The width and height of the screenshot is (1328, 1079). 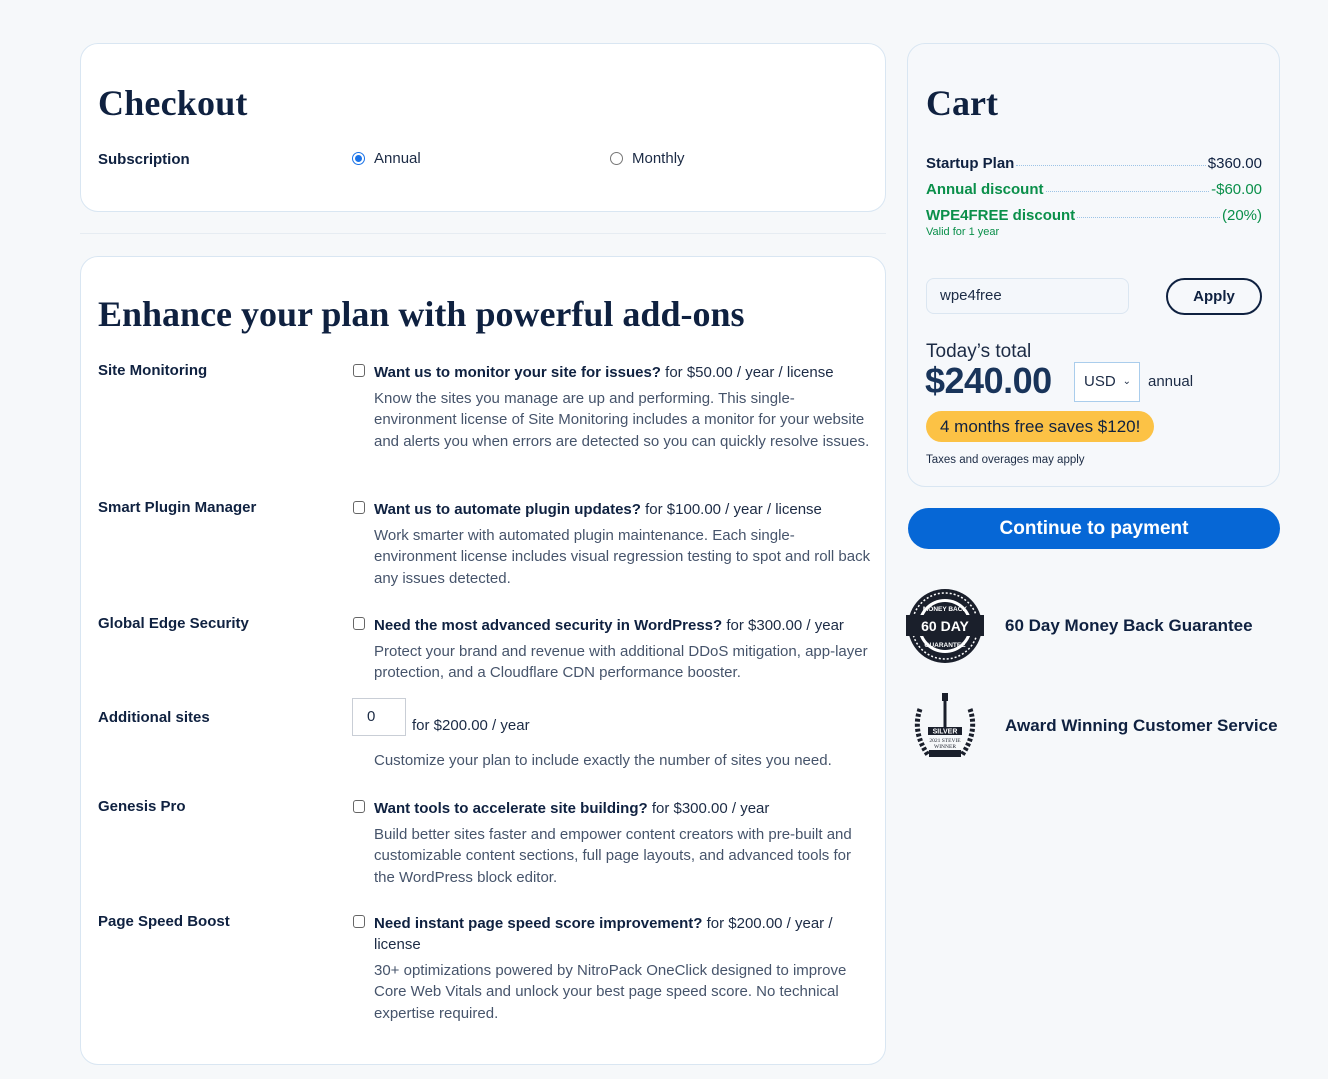 What do you see at coordinates (1126, 381) in the screenshot?
I see `chevron-down-icon: ⌄` at bounding box center [1126, 381].